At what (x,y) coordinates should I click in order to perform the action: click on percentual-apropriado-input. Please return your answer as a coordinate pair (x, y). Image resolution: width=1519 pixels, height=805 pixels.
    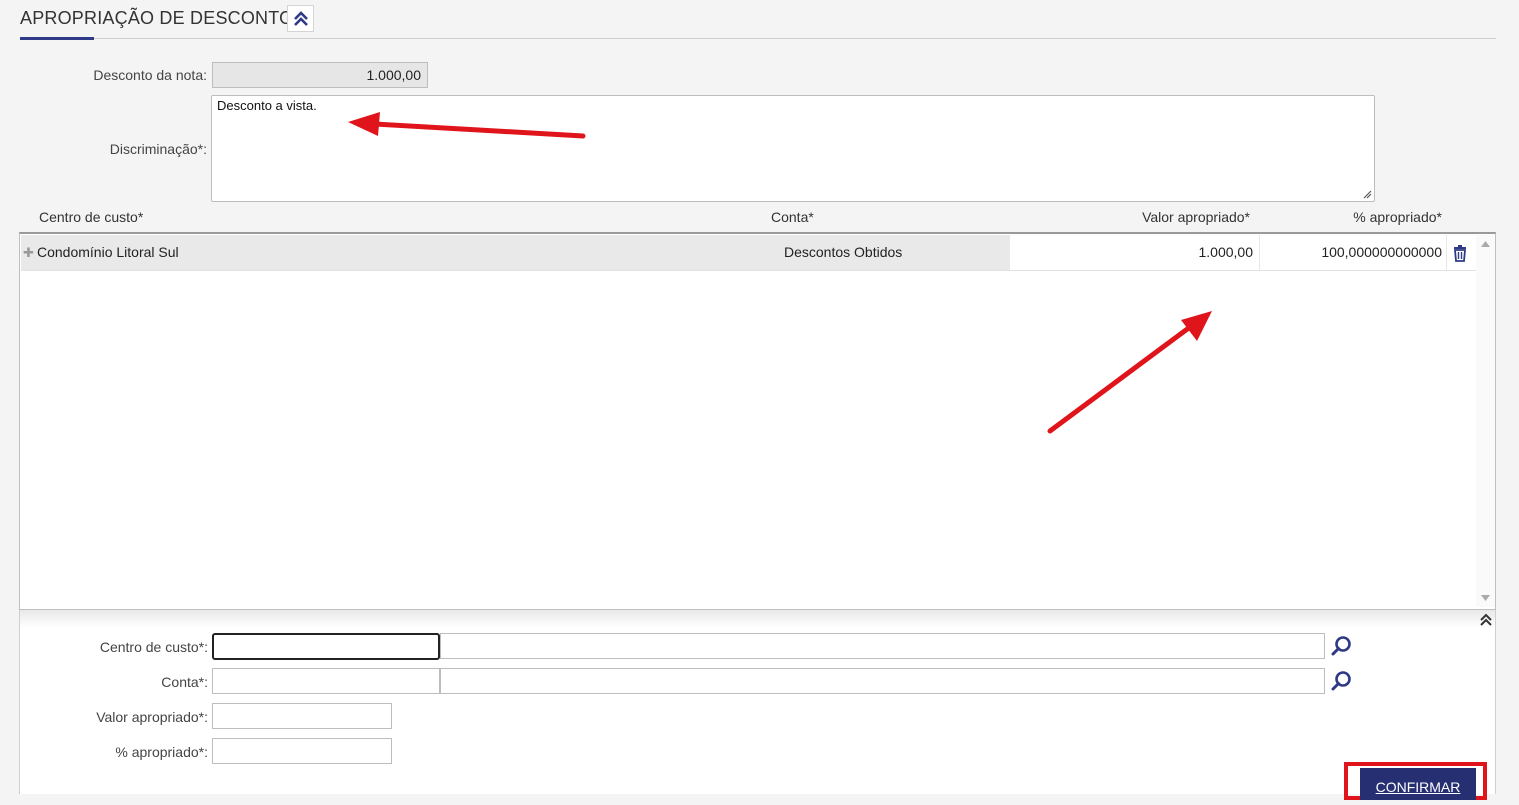
    Looking at the image, I should click on (302, 751).